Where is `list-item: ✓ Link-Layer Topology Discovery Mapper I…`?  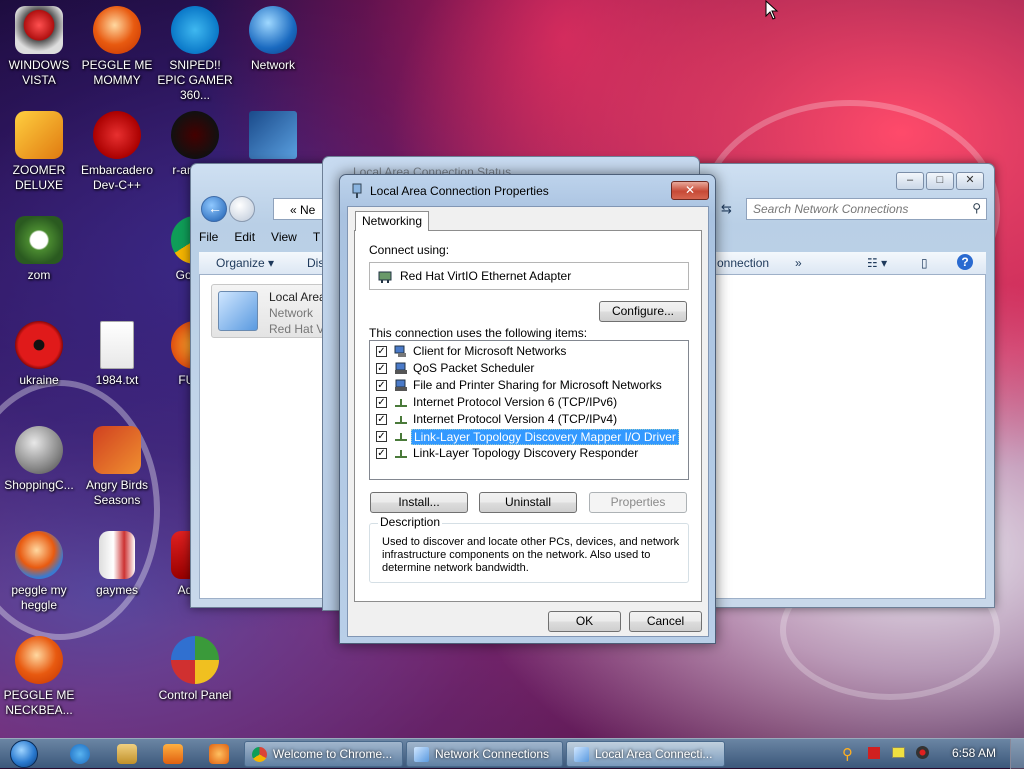
list-item: ✓ Link-Layer Topology Discovery Mapper I… is located at coordinates (529, 436).